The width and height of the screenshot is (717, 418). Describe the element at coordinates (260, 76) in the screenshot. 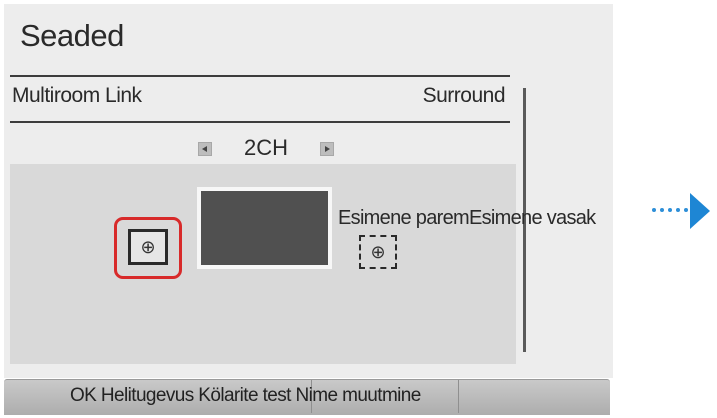

I see `title-divider` at that location.